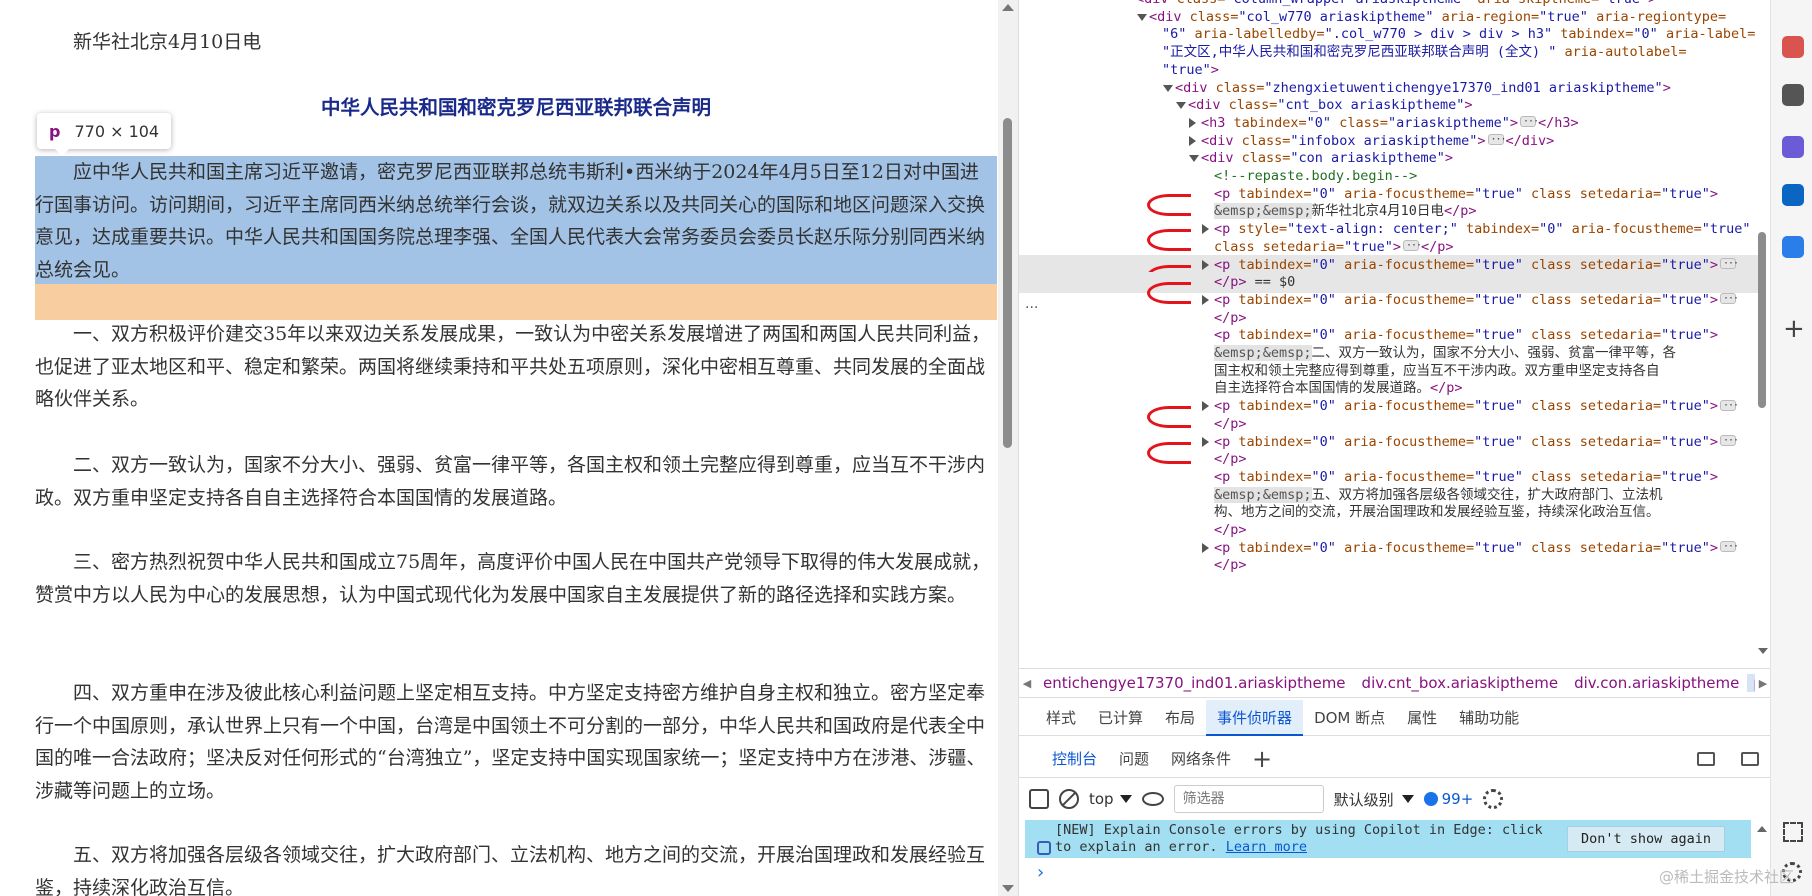  What do you see at coordinates (1226, 406) in the screenshot?
I see `dom-token: <p` at bounding box center [1226, 406].